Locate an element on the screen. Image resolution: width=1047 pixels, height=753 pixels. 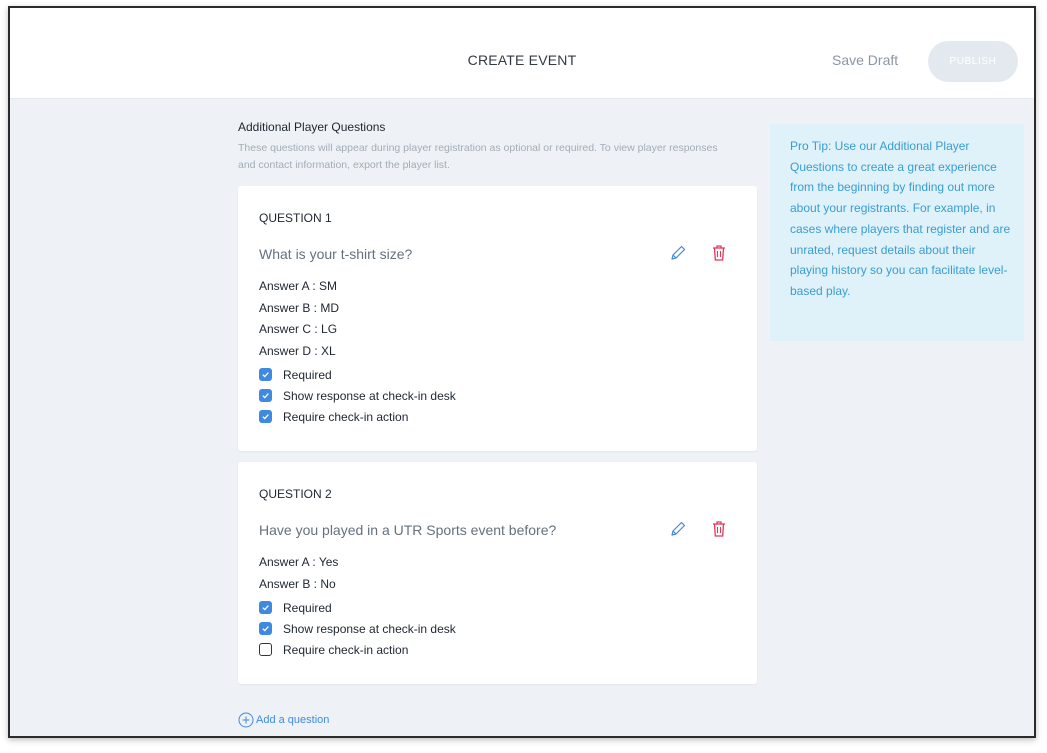
answer-item: Answer C : LG is located at coordinates (298, 329).